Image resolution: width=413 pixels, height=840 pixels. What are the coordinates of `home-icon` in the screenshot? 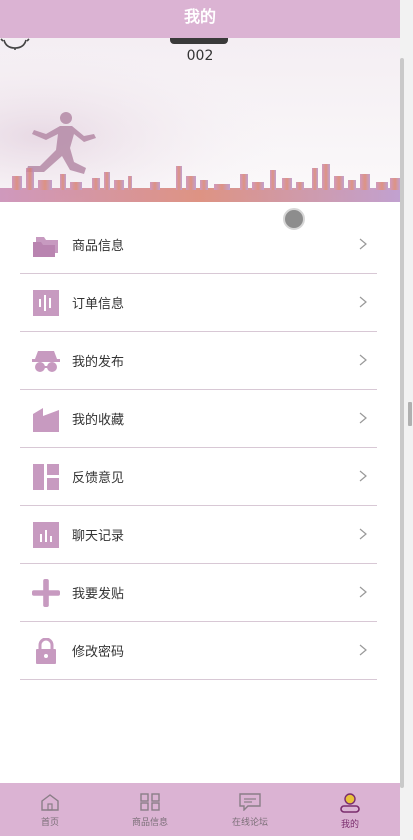 It's located at (50, 802).